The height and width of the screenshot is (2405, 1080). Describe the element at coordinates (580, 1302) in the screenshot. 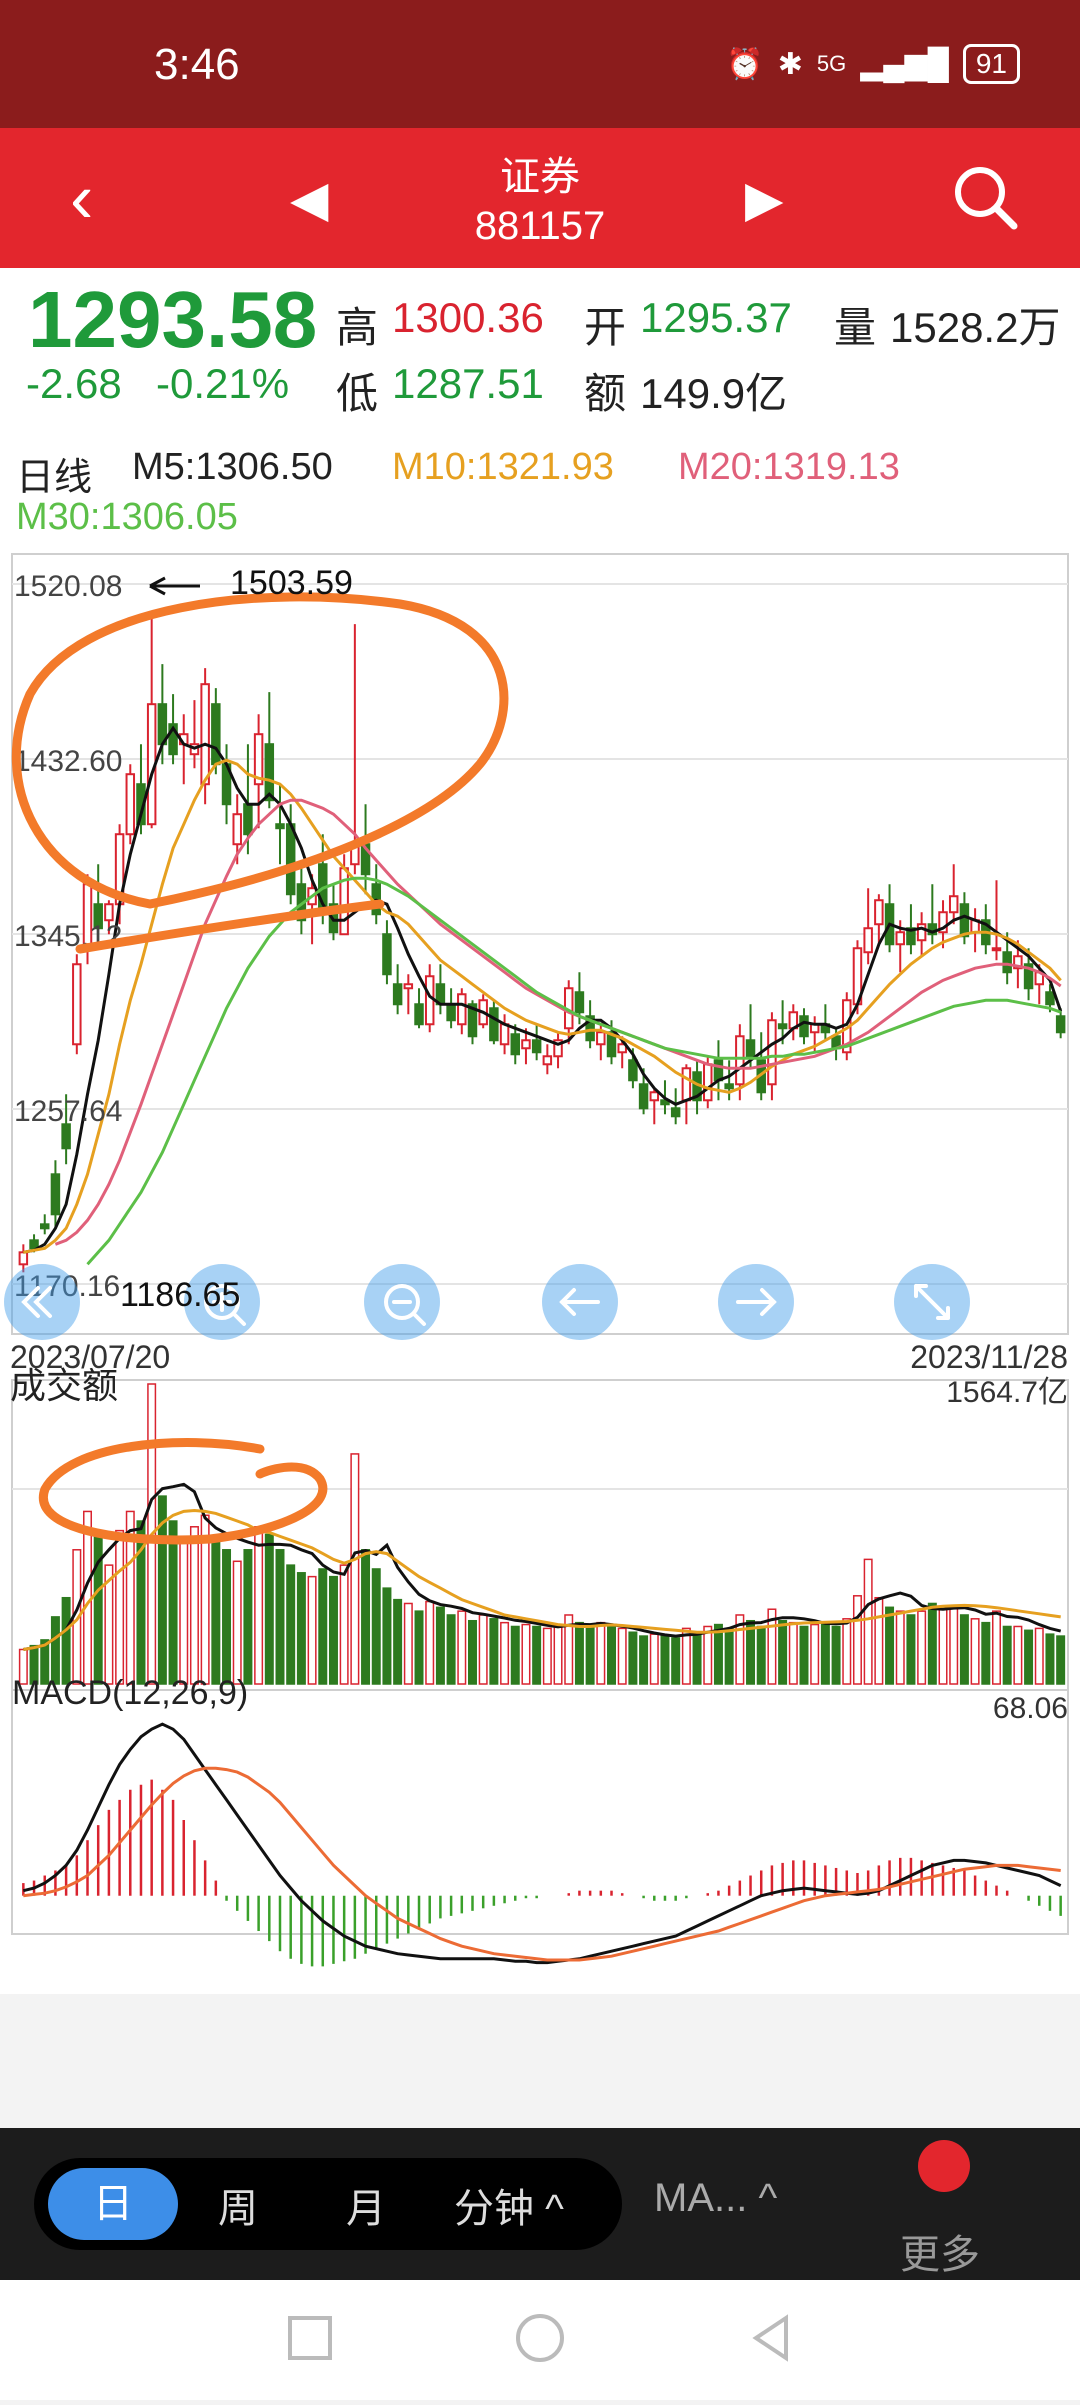

I see `arrow-left-icon` at that location.